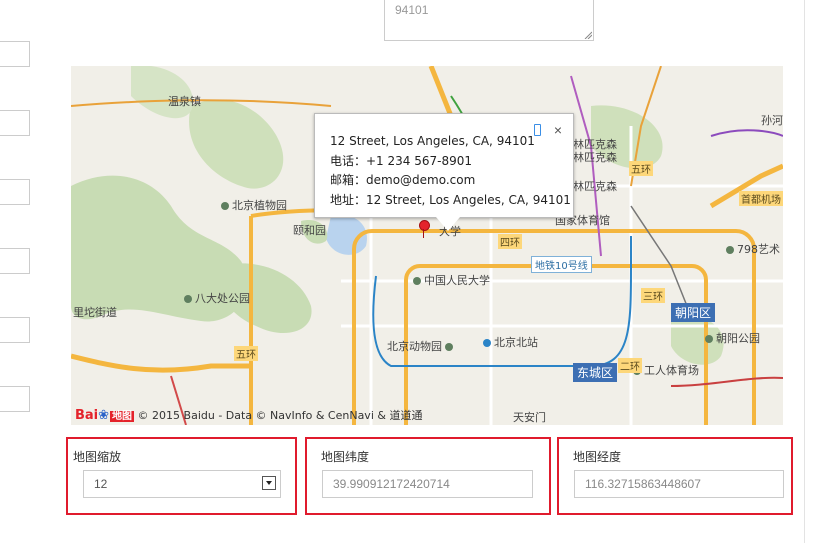  I want to click on info-address: 地址：12 Street, Los Angeles, CA, 94101, so click(450, 199).